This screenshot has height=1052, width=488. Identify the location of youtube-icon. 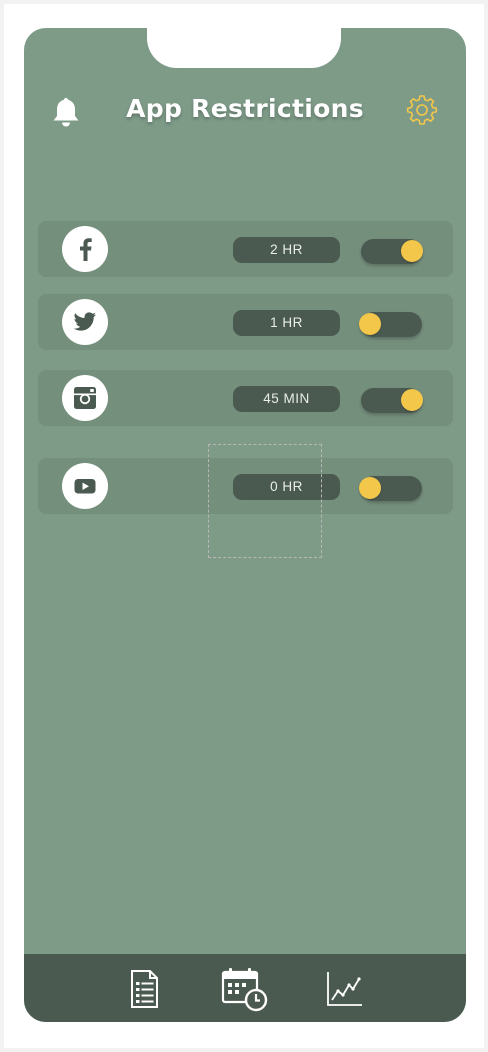
(85, 486).